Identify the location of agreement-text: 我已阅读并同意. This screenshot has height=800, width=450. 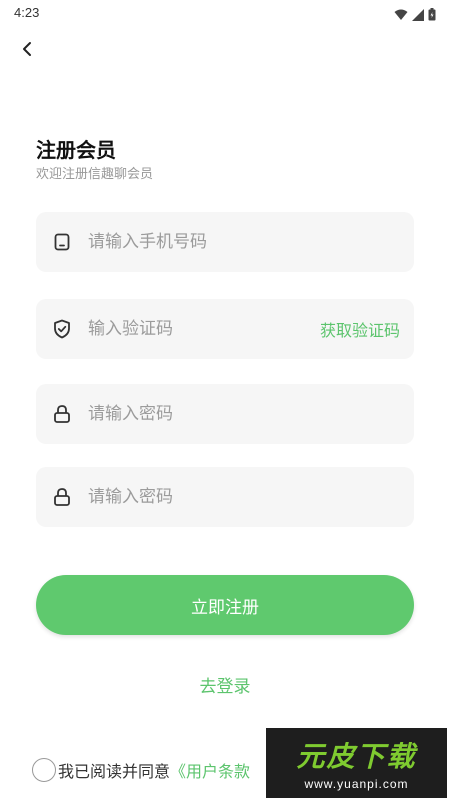
(114, 771).